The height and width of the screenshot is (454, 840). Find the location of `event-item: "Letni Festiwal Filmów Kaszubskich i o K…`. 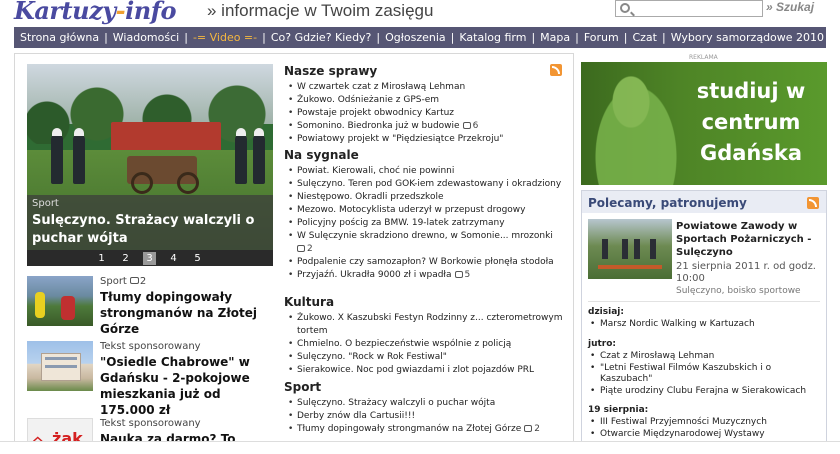

event-item: "Letni Festiwal Filmów Kaszubskich i o K… is located at coordinates (706, 374).